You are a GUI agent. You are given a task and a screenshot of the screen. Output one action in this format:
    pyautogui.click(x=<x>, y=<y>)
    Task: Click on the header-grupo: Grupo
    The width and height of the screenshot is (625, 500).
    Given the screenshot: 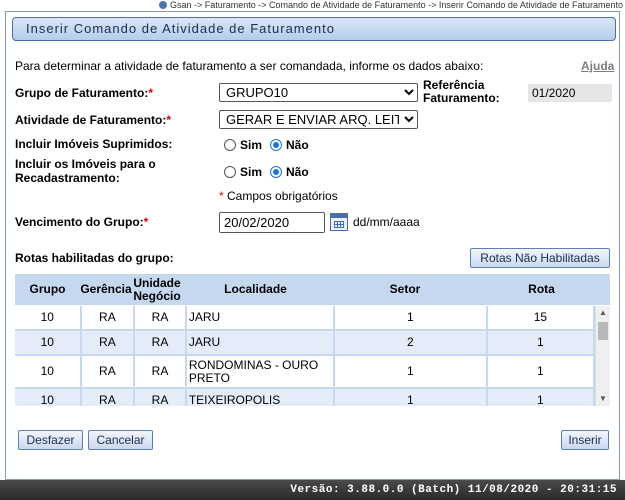 What is the action you would take?
    pyautogui.click(x=47, y=289)
    